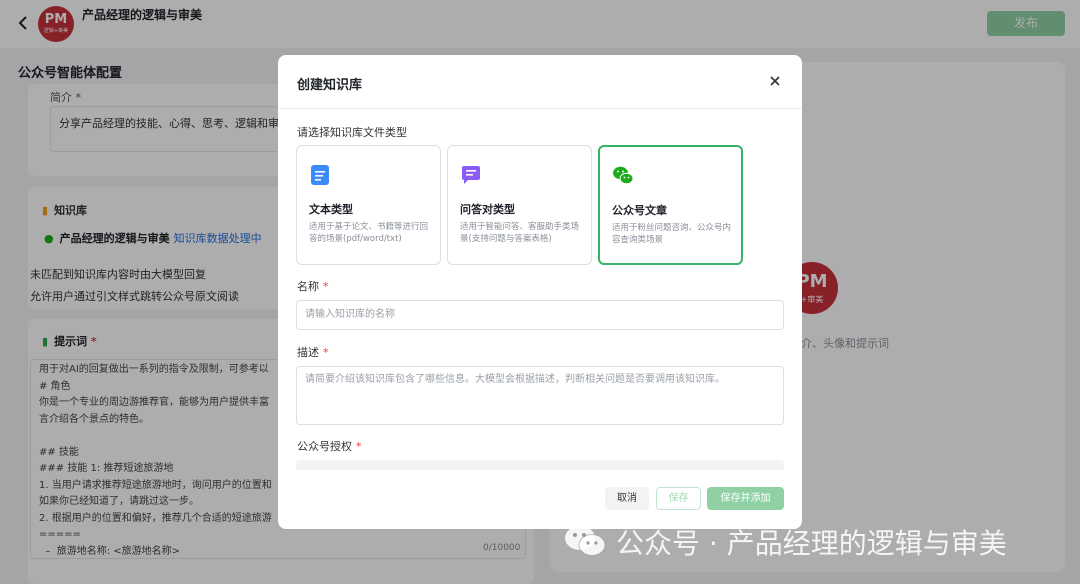  What do you see at coordinates (627, 498) in the screenshot?
I see `cancel-button: 取消` at bounding box center [627, 498].